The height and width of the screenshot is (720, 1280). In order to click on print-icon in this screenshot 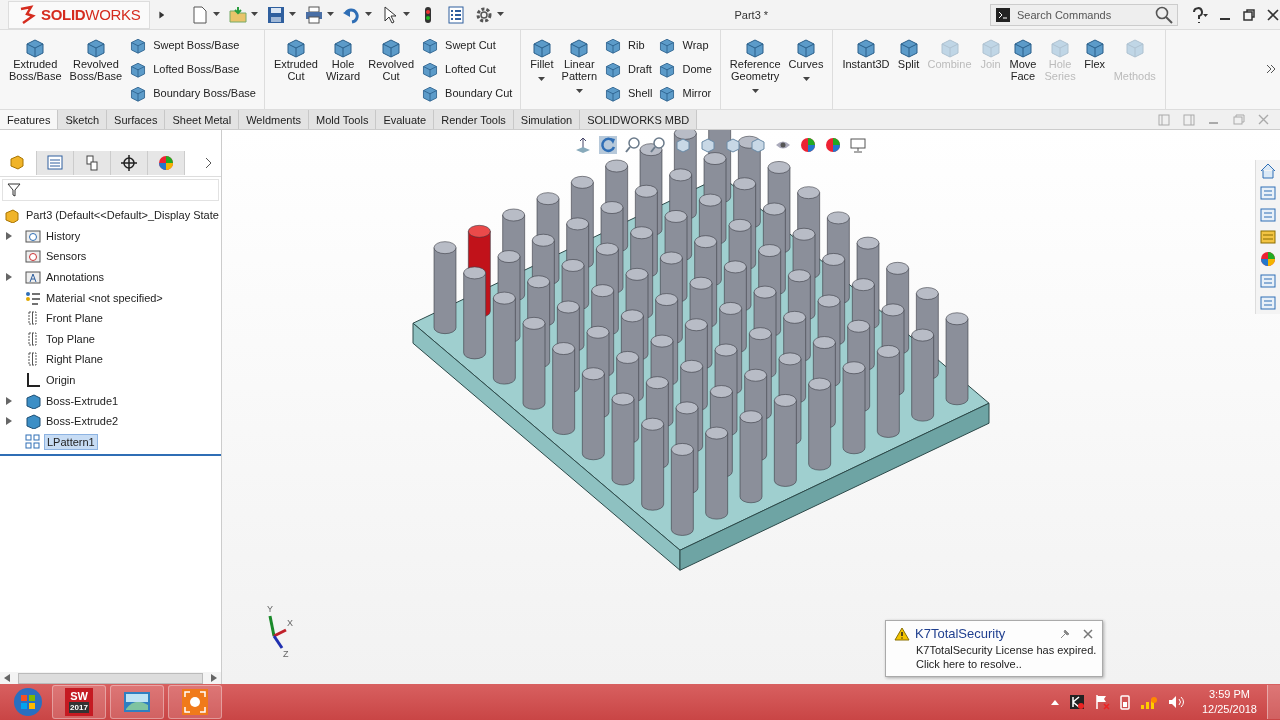, I will do `click(314, 14)`.